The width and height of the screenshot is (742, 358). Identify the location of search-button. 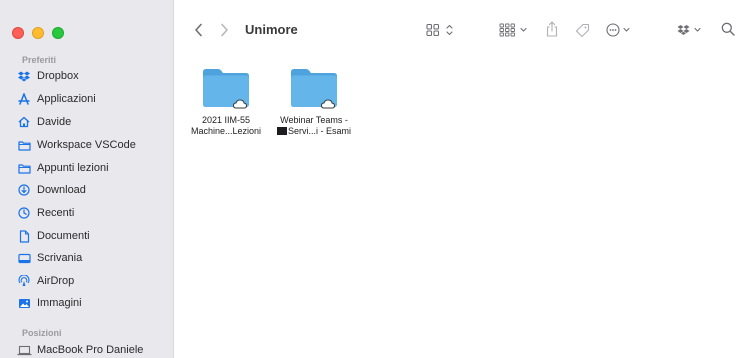
(728, 29).